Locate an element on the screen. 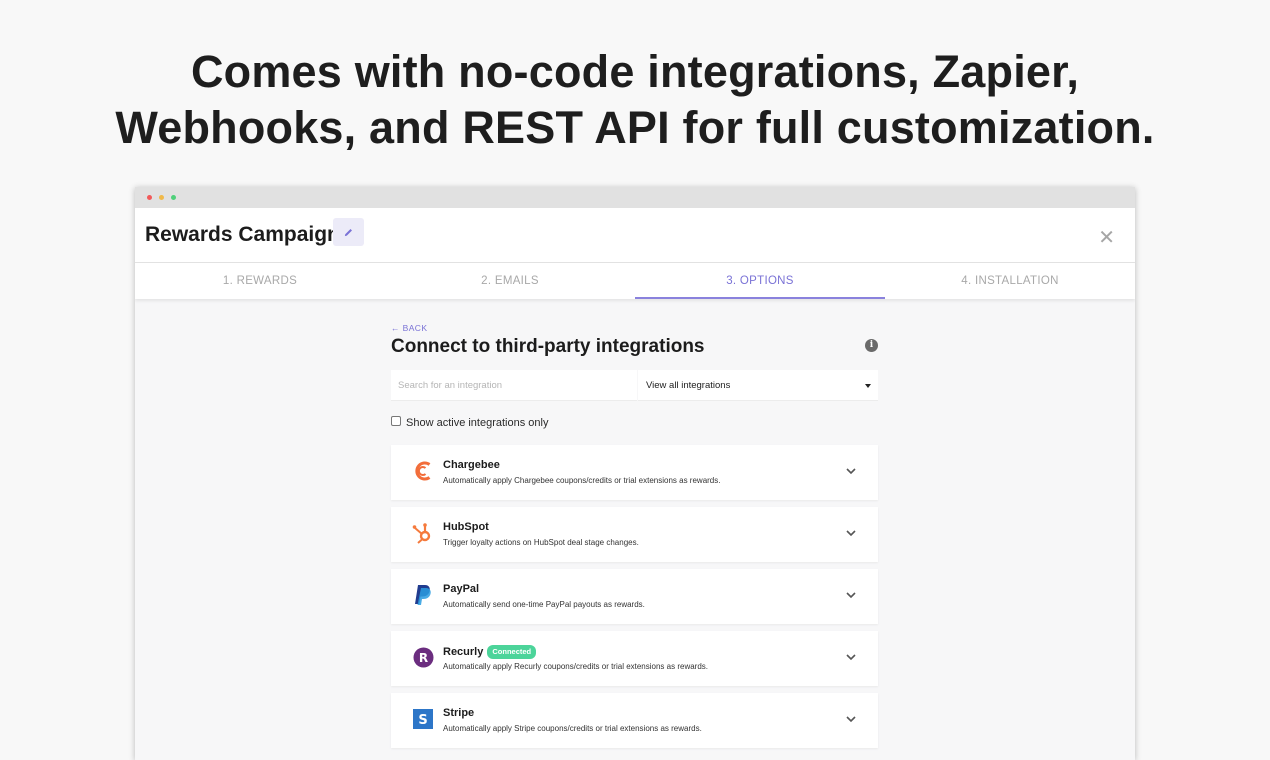  campaign-title: Rewards Campaign is located at coordinates (242, 234).